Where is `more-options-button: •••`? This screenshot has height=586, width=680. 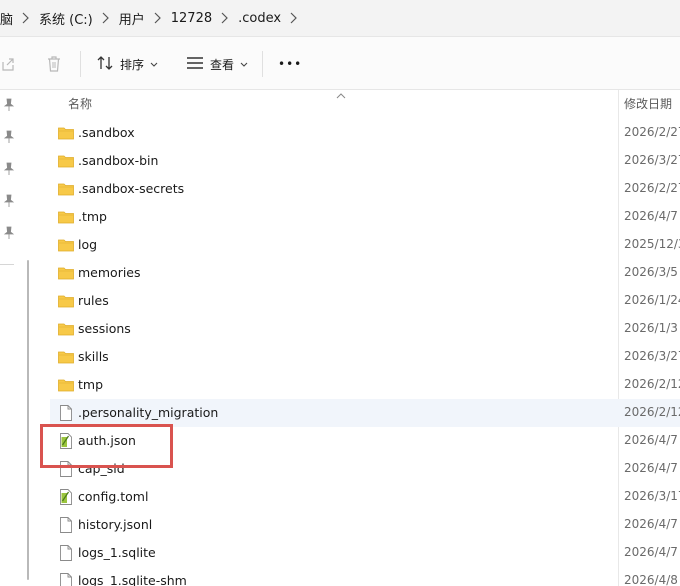 more-options-button: ••• is located at coordinates (290, 64).